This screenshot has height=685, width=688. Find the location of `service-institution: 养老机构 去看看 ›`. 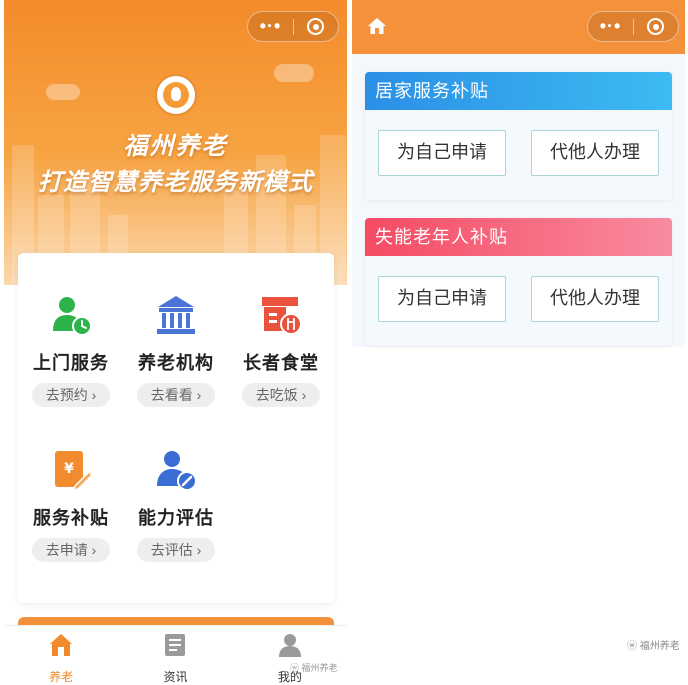

service-institution: 养老机构 去看看 › is located at coordinates (176, 350).